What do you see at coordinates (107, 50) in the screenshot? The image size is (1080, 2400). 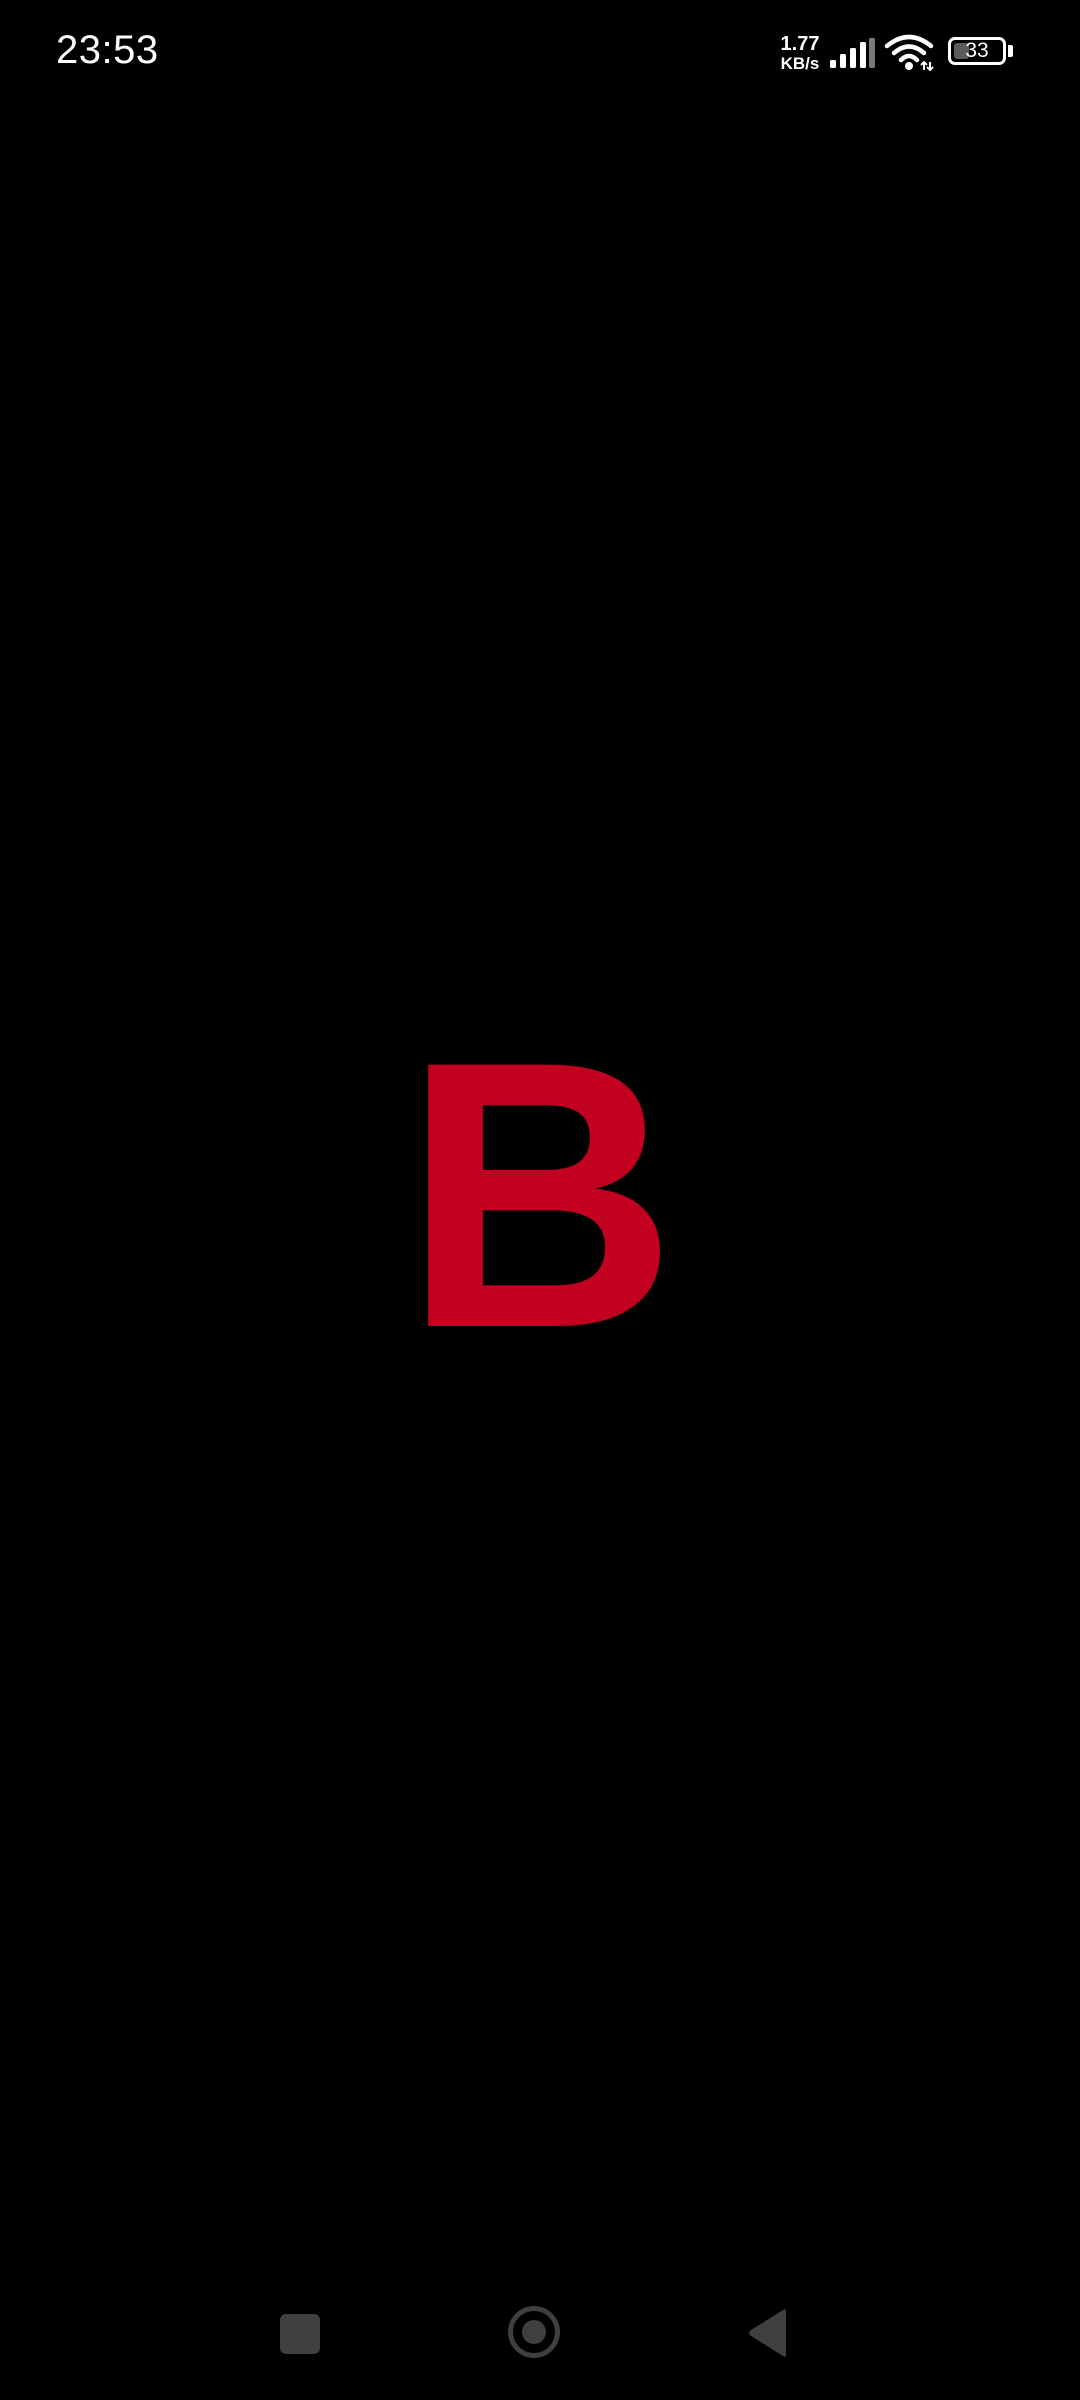 I see `status-time: 23:53` at bounding box center [107, 50].